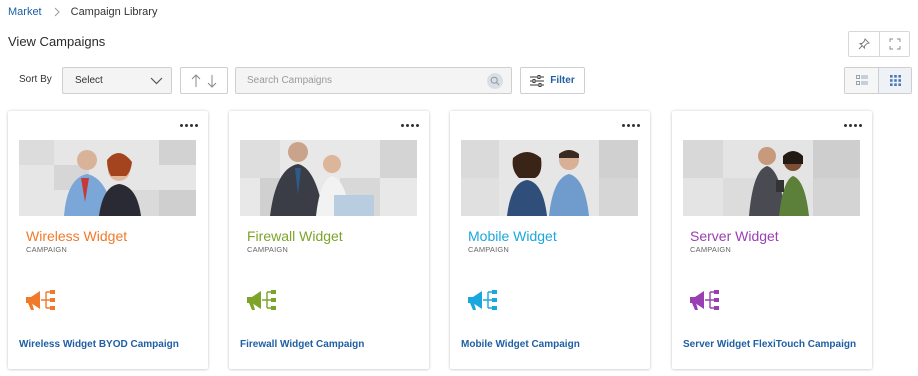 The image size is (918, 376). I want to click on pin-icon, so click(864, 44).